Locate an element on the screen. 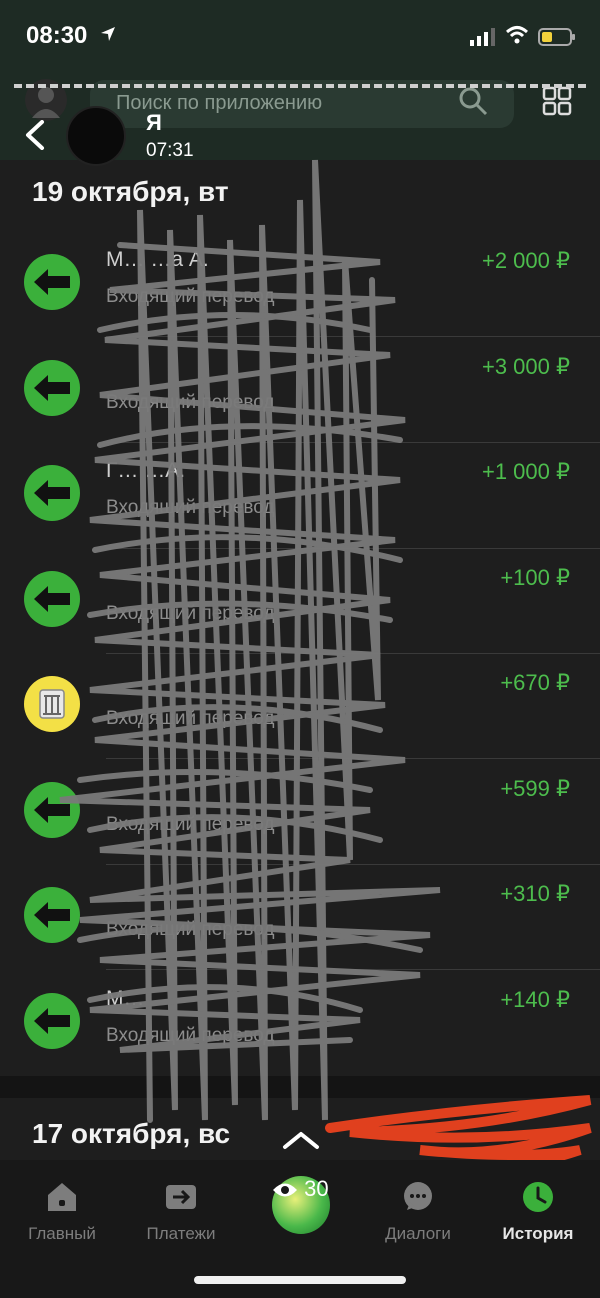  wifi-icon is located at coordinates (517, 35).